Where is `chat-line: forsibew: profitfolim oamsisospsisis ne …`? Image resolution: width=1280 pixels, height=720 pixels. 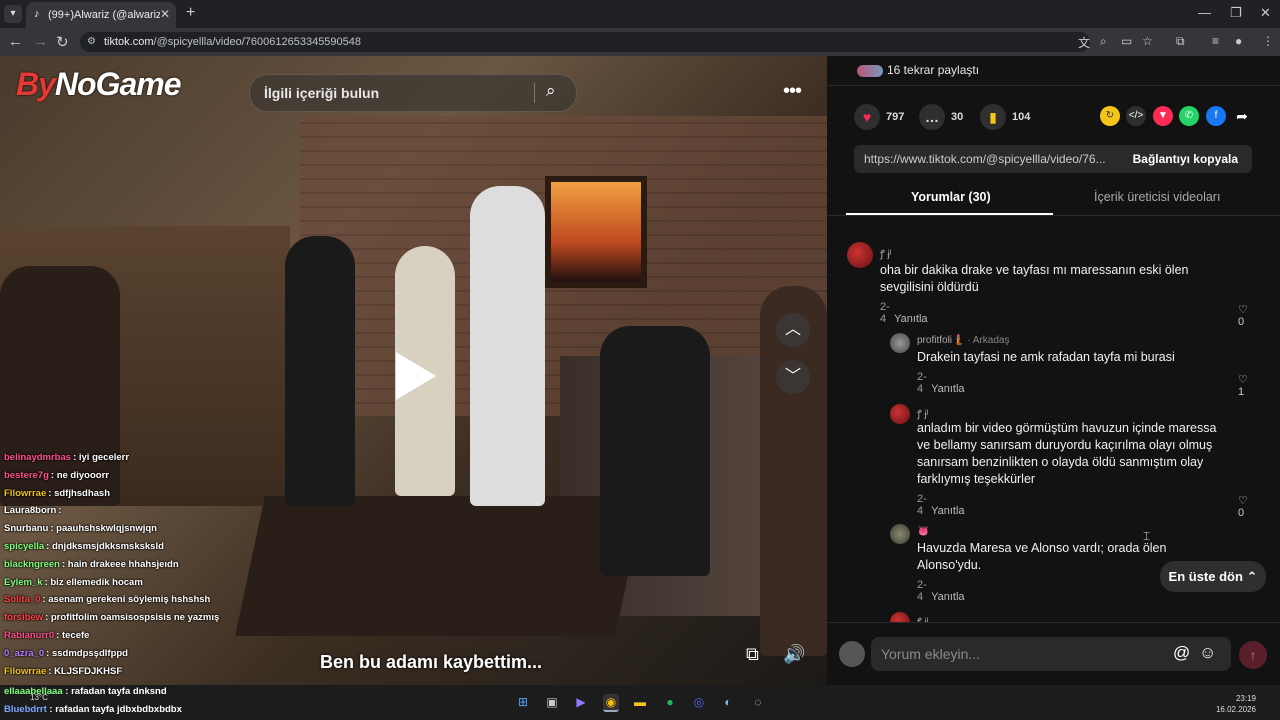
chat-line: forsibew: profitfolim oamsisospsisis ne … is located at coordinates (112, 618).